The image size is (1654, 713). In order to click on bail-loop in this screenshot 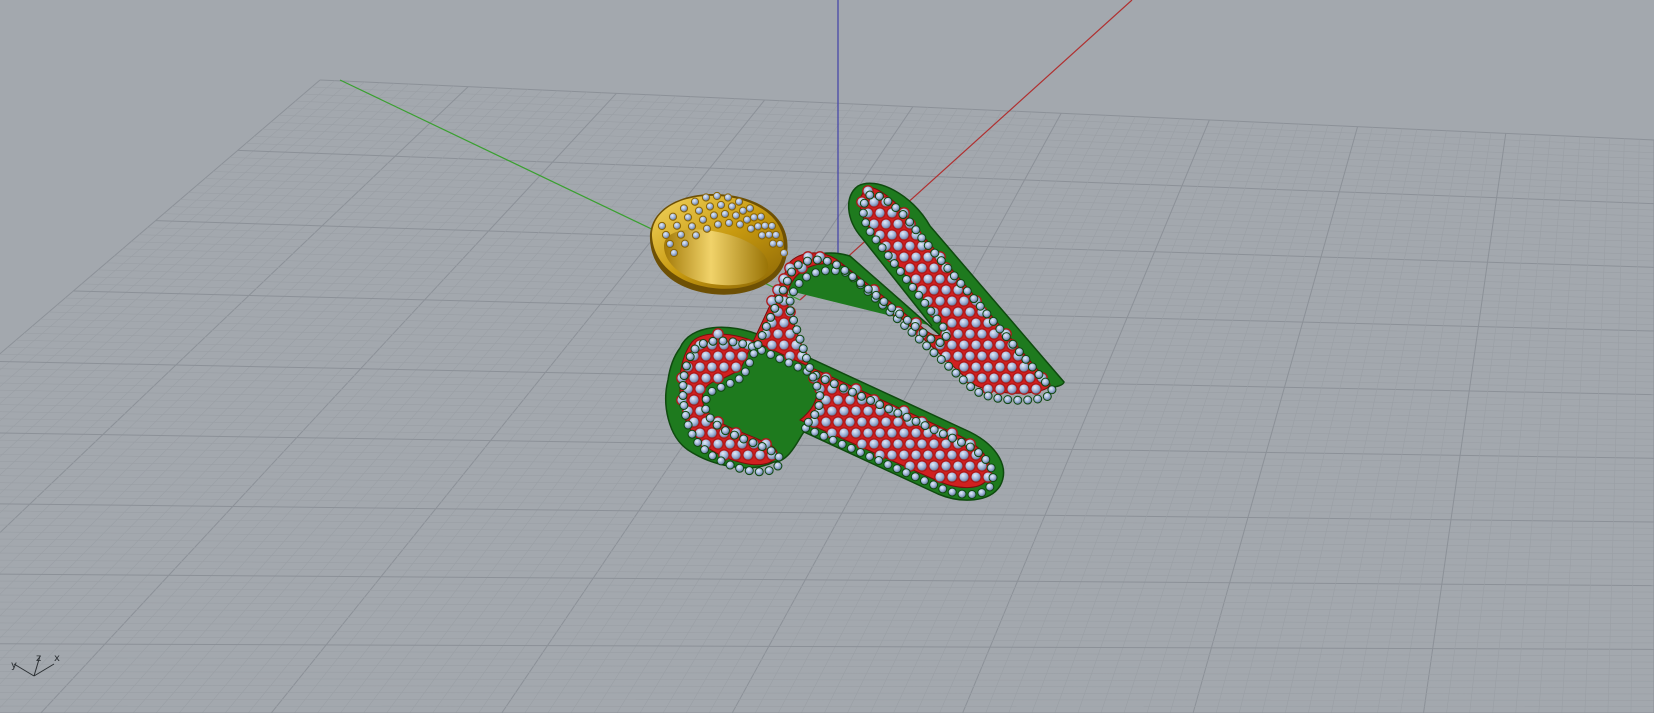, I will do `click(719, 243)`.